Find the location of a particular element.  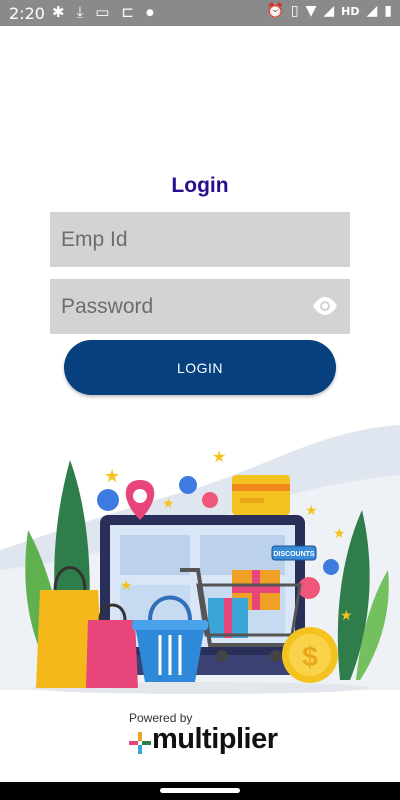

status-time: 2:20 is located at coordinates (27, 13).